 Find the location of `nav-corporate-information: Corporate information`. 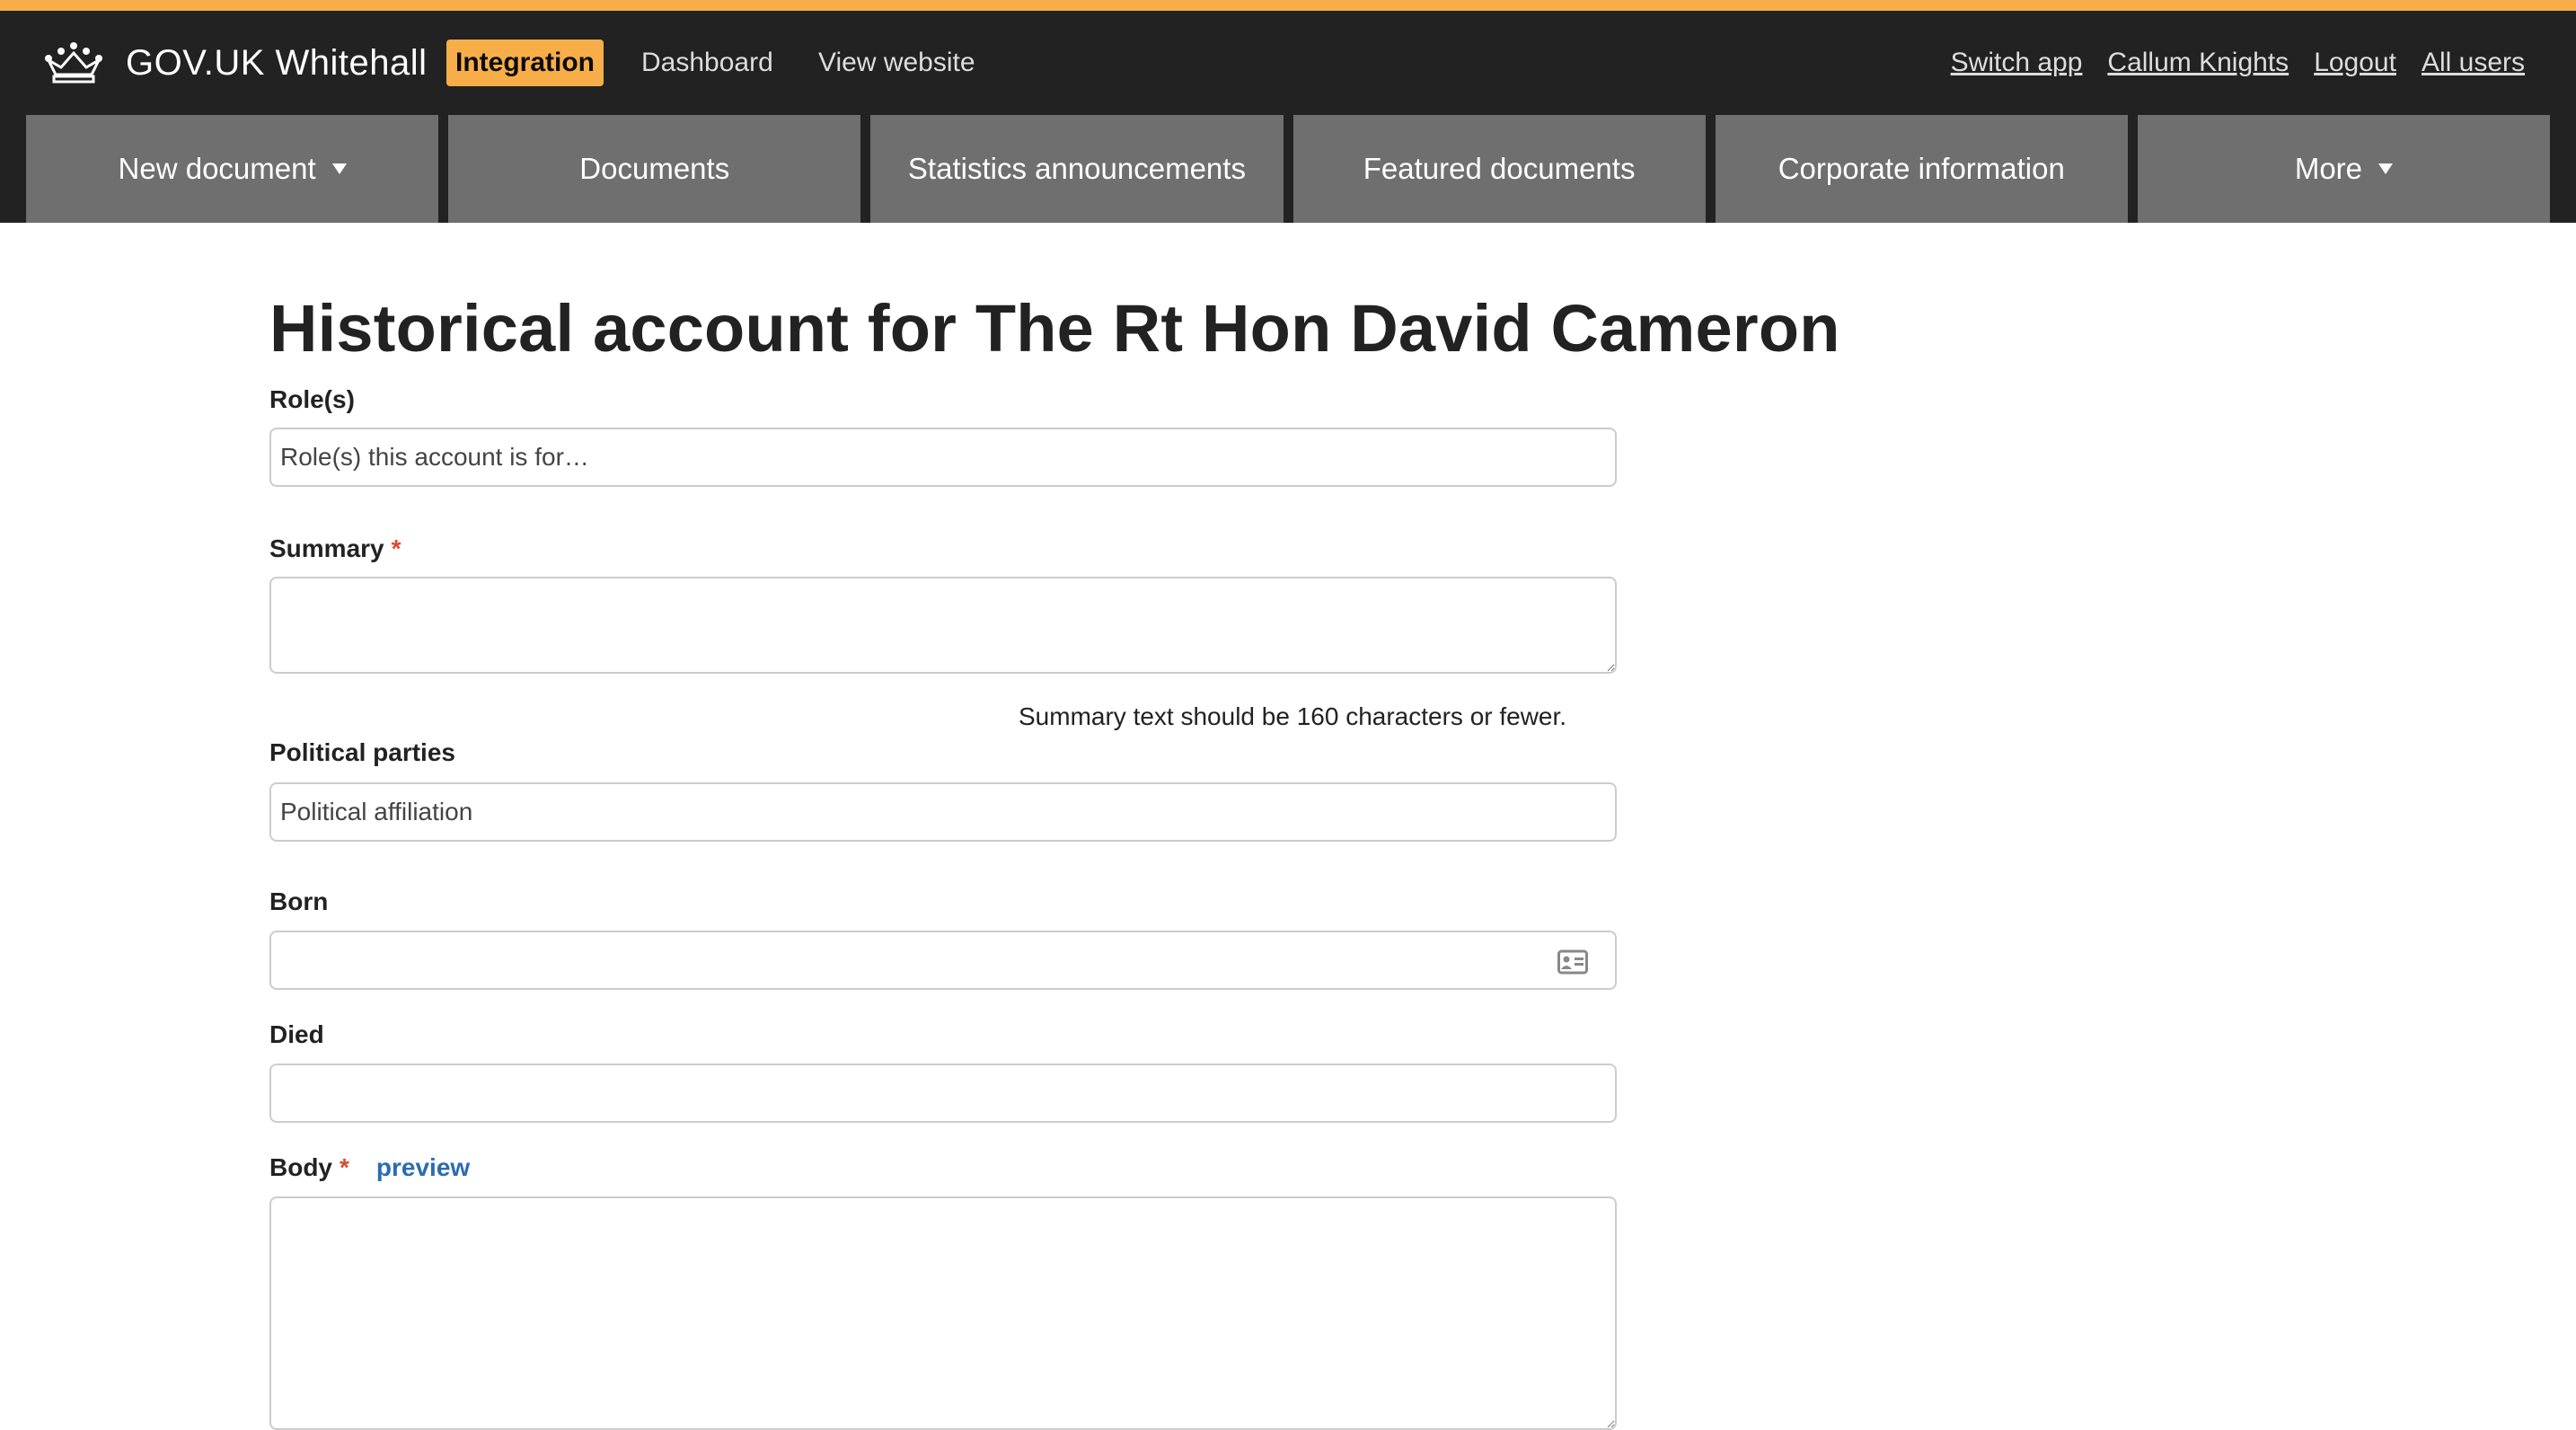

nav-corporate-information: Corporate information is located at coordinates (1921, 169).